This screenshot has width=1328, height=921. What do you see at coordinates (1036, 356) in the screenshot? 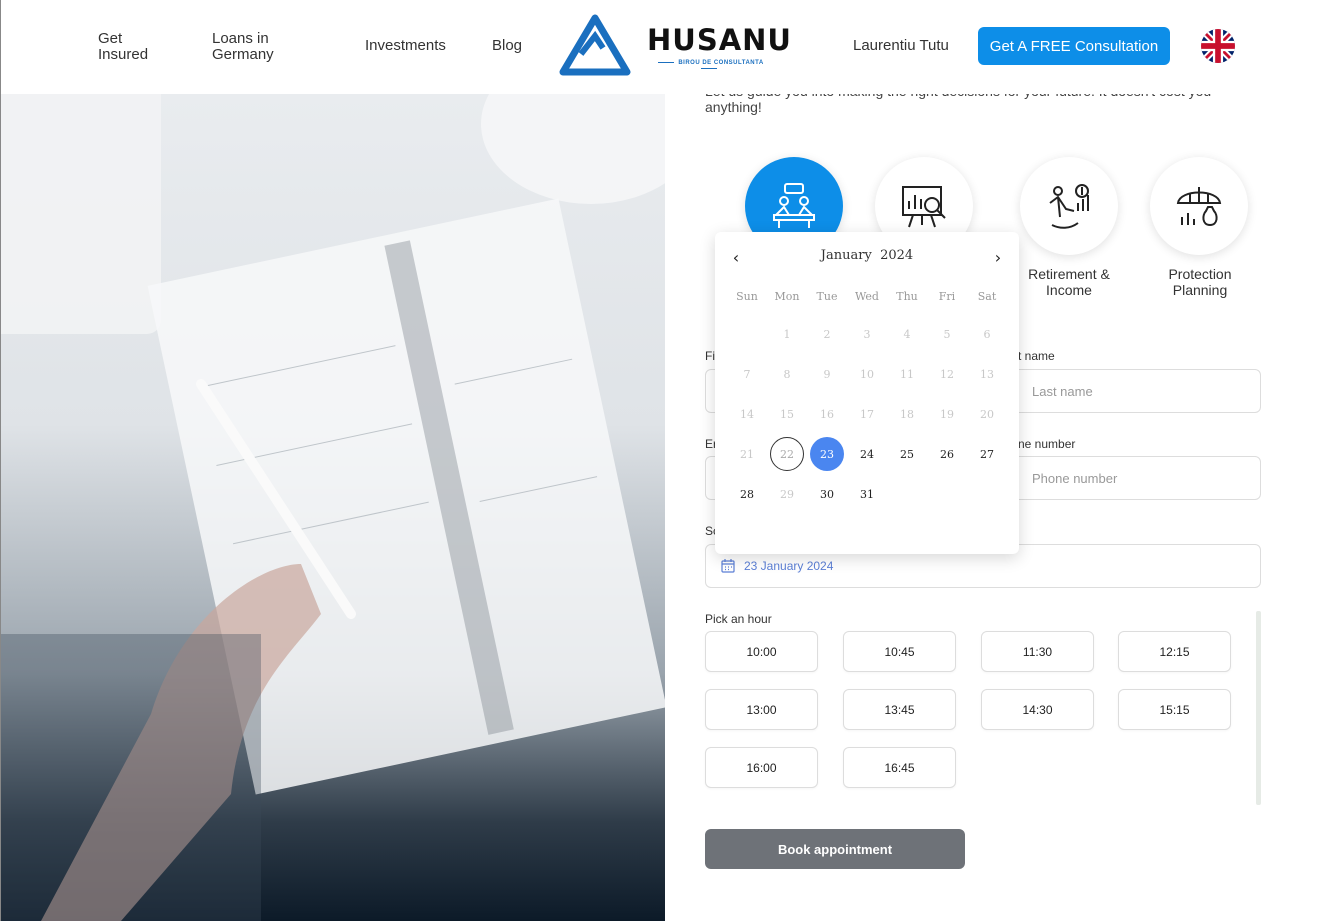
I see `last-name-label: t name` at bounding box center [1036, 356].